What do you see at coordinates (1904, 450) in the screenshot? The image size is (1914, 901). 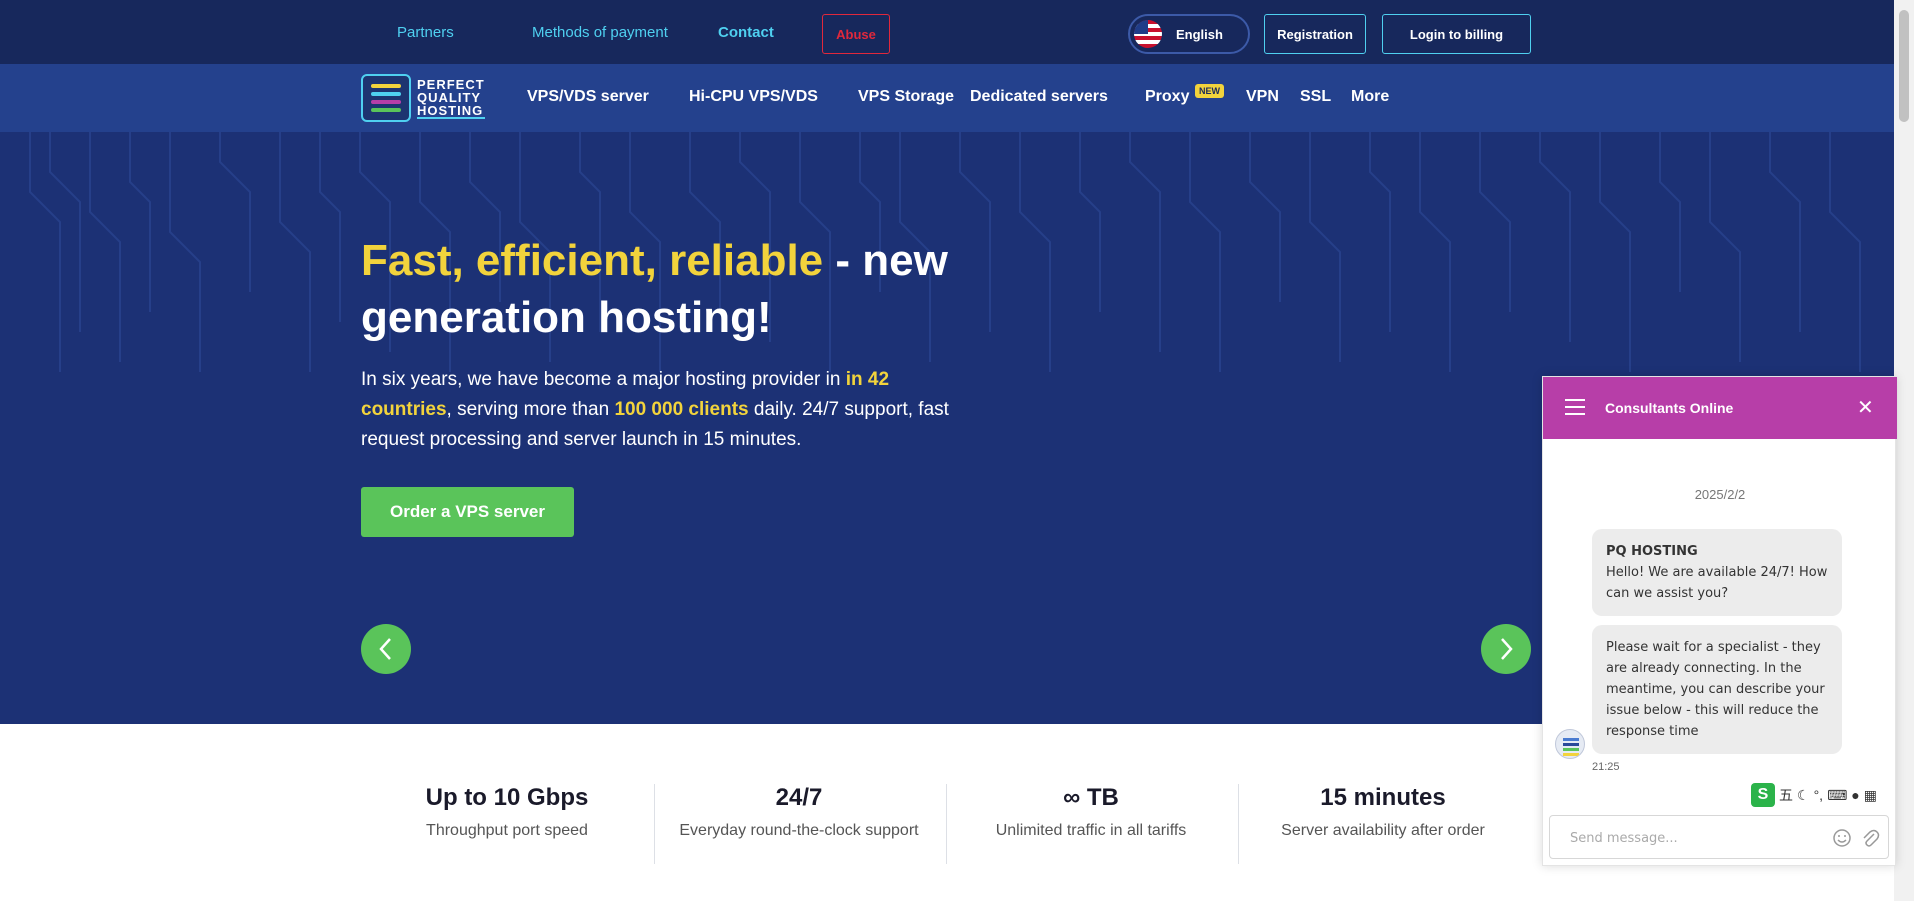 I see `page-scrollbar` at bounding box center [1904, 450].